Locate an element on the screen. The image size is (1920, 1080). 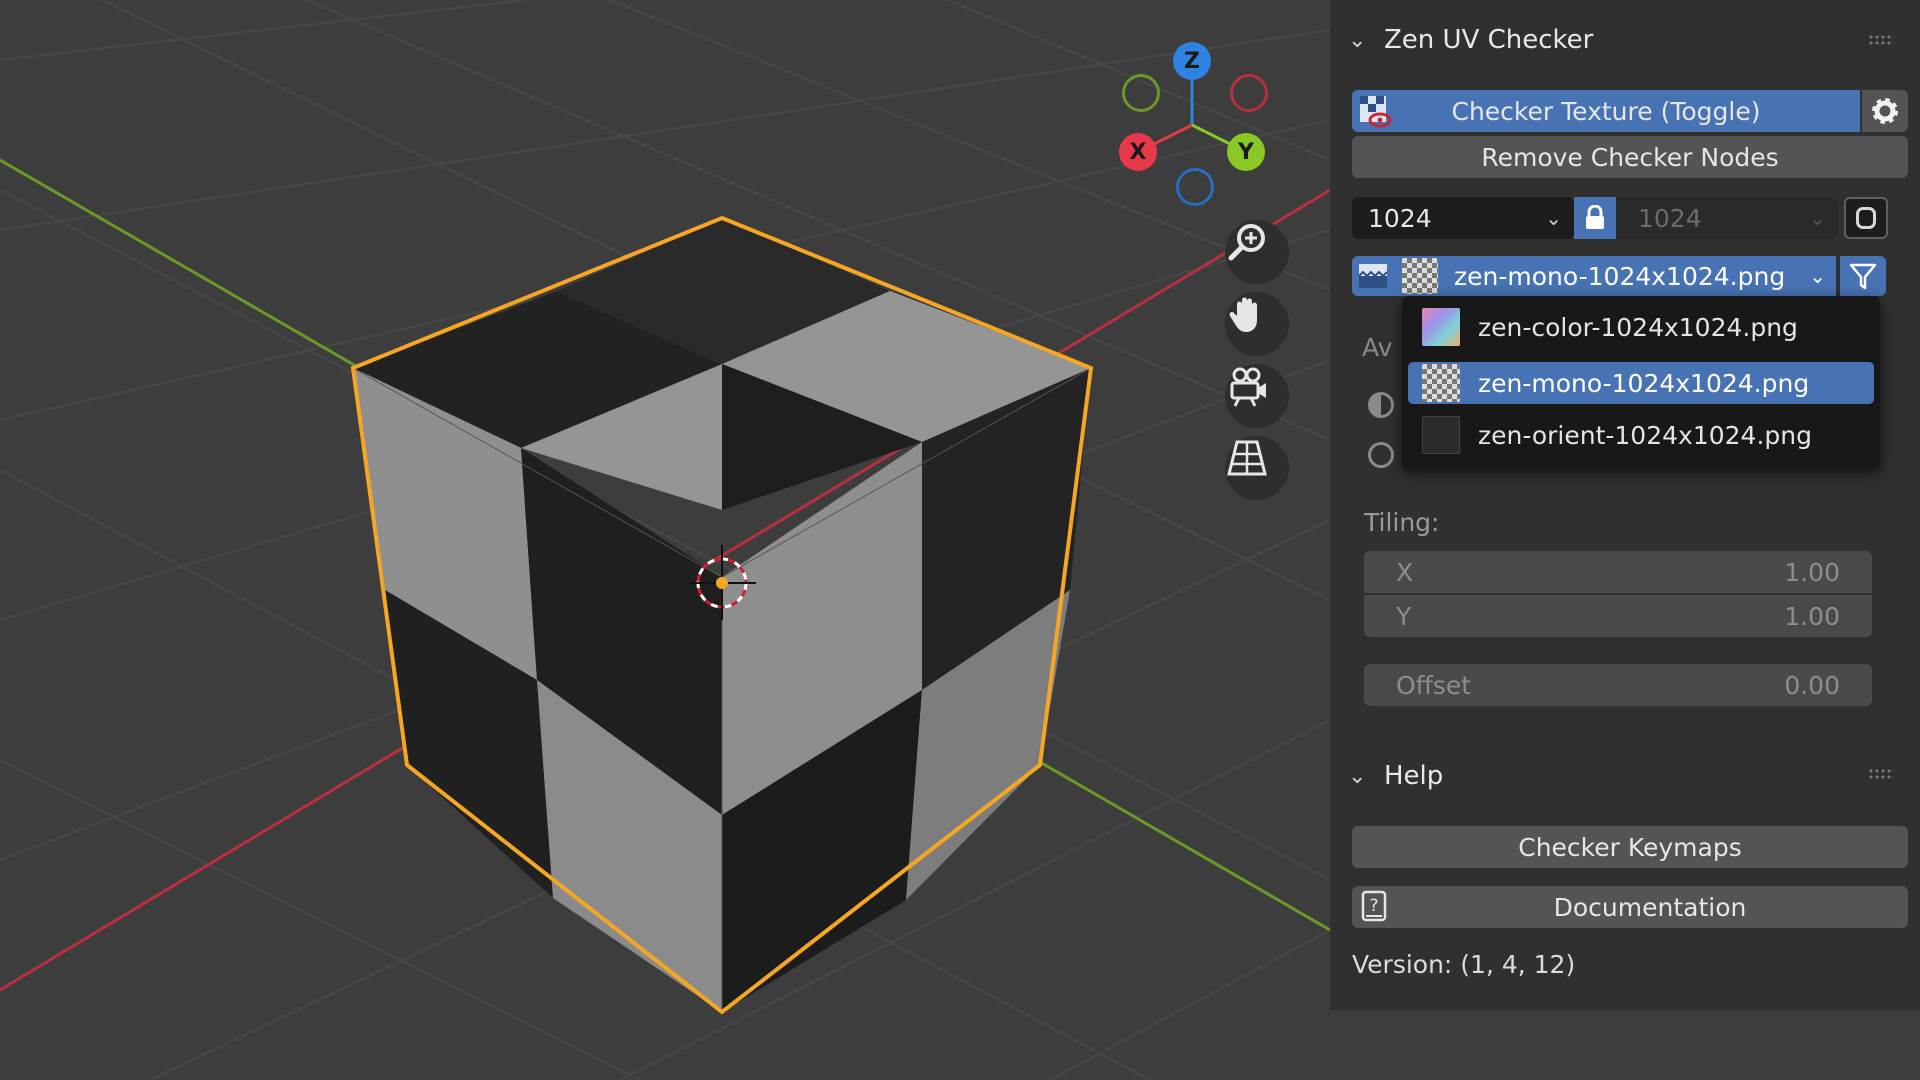
gear-icon is located at coordinates (1885, 111).